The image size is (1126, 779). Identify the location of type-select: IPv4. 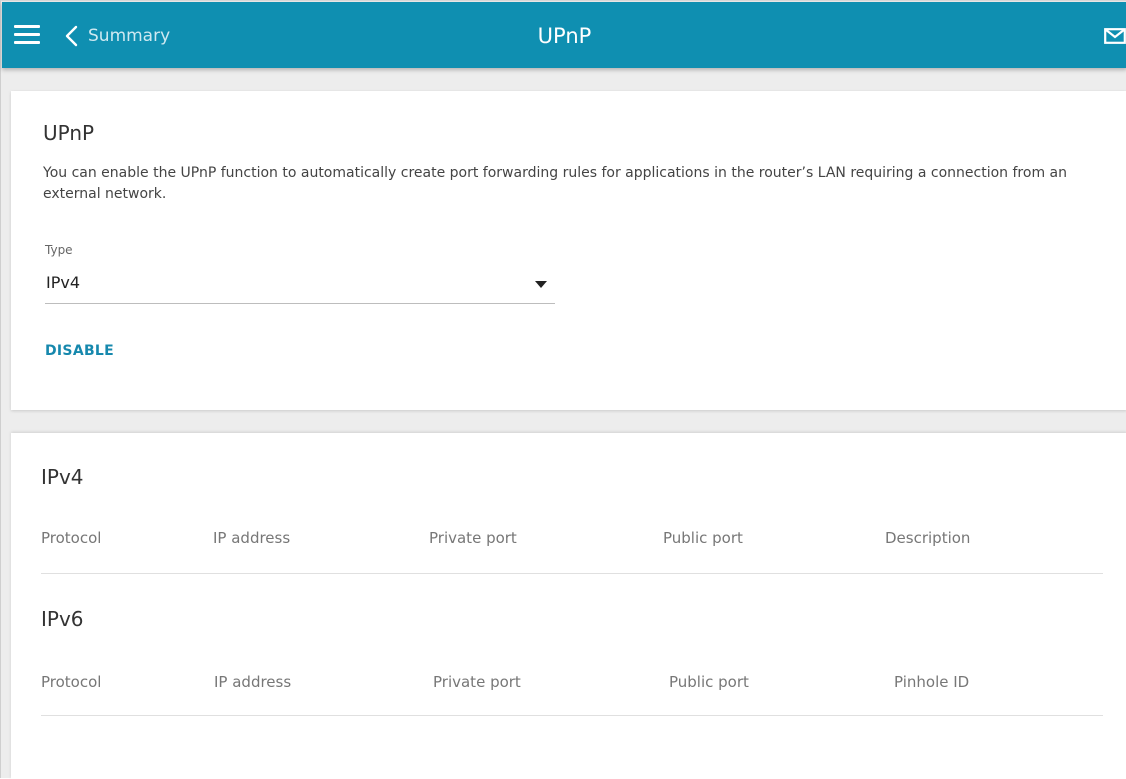
(300, 284).